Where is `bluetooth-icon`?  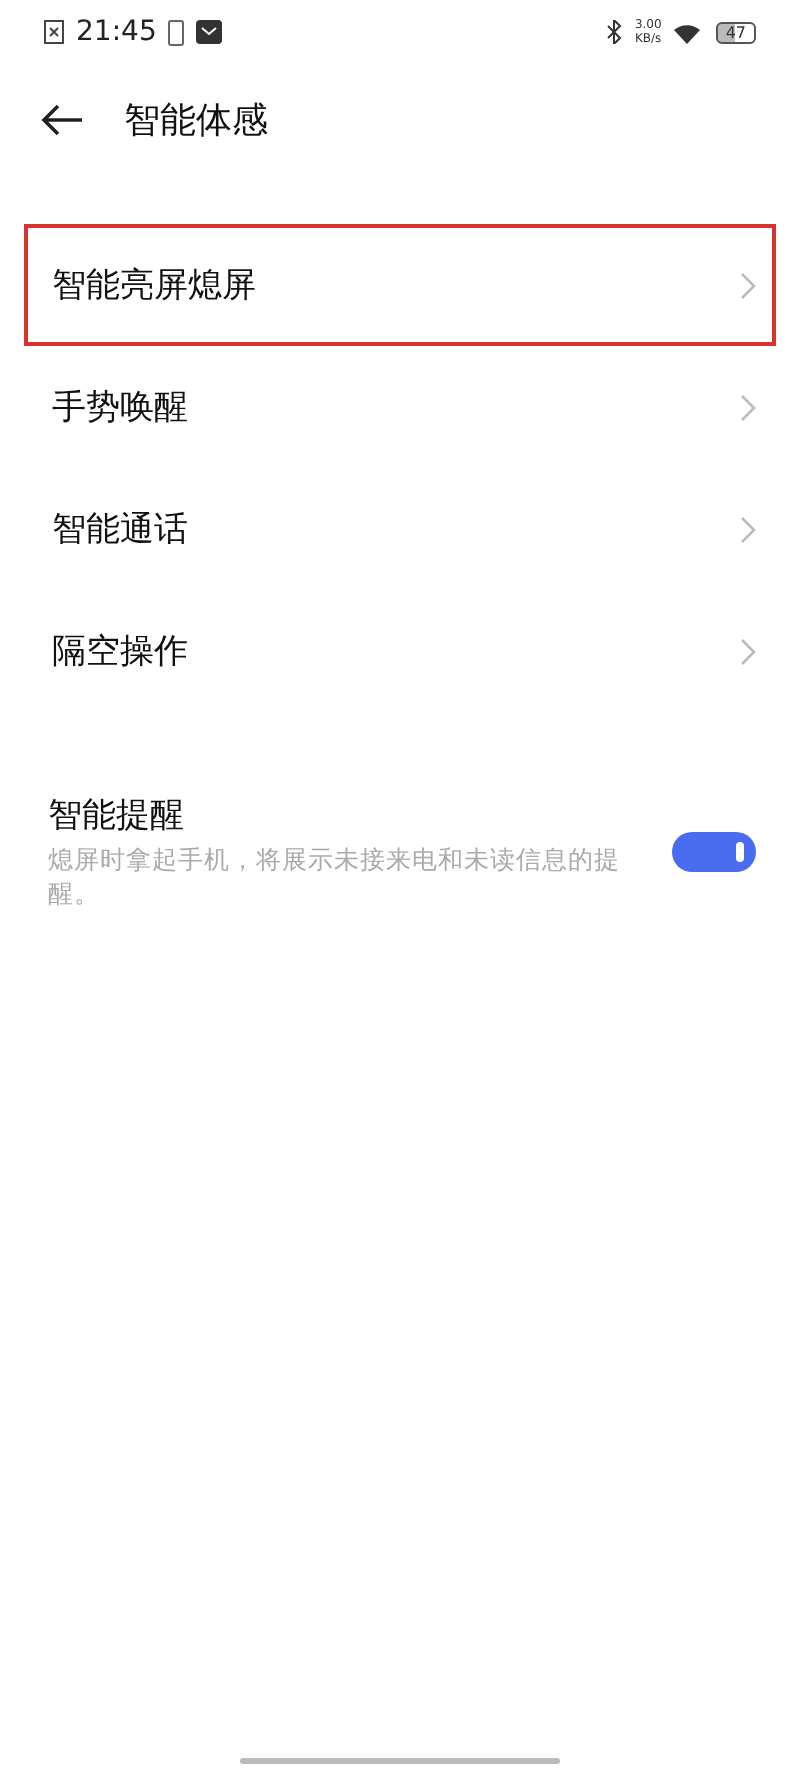
bluetooth-icon is located at coordinates (614, 32).